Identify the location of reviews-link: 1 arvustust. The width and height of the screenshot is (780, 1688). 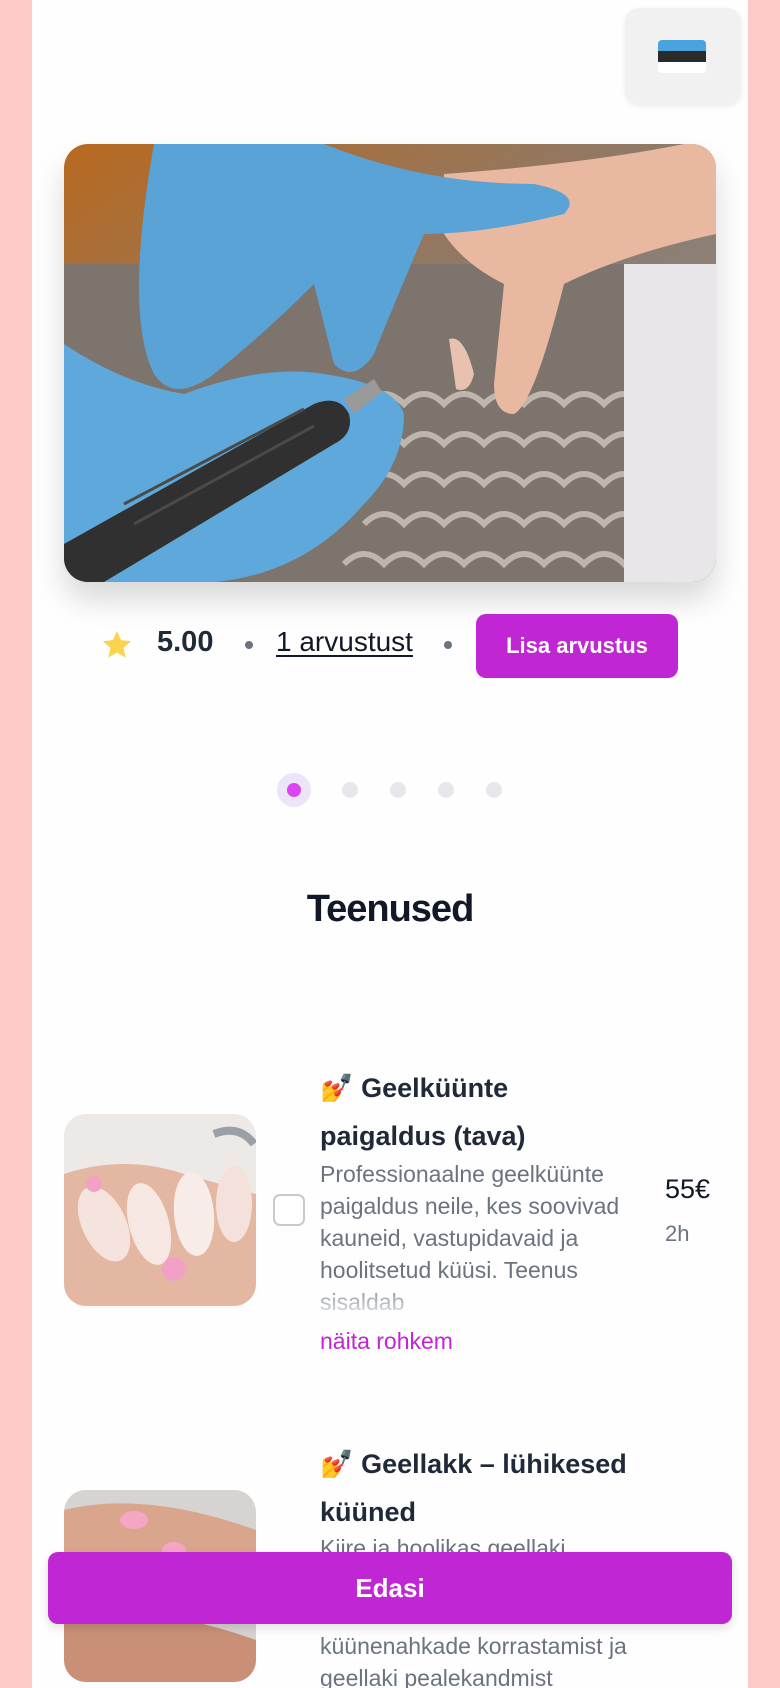
(344, 642).